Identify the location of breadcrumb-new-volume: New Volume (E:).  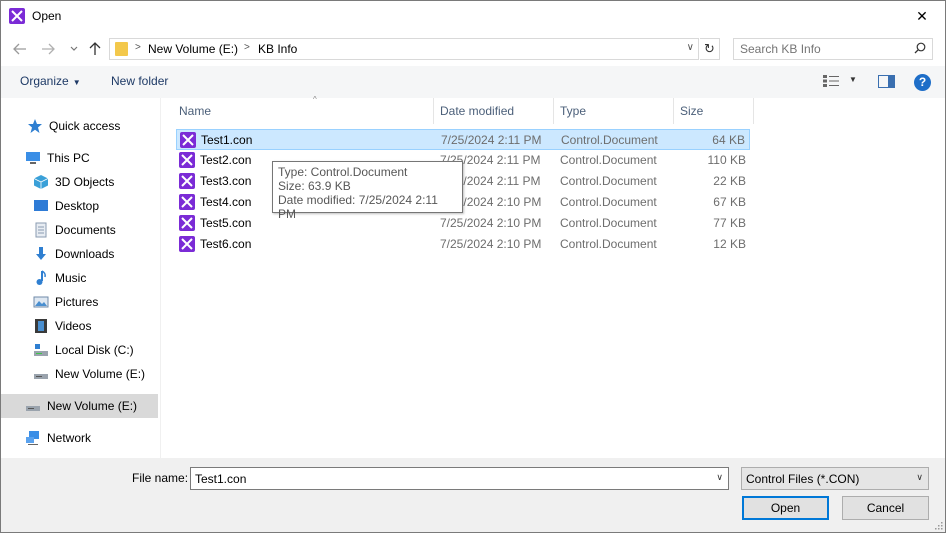
(193, 49).